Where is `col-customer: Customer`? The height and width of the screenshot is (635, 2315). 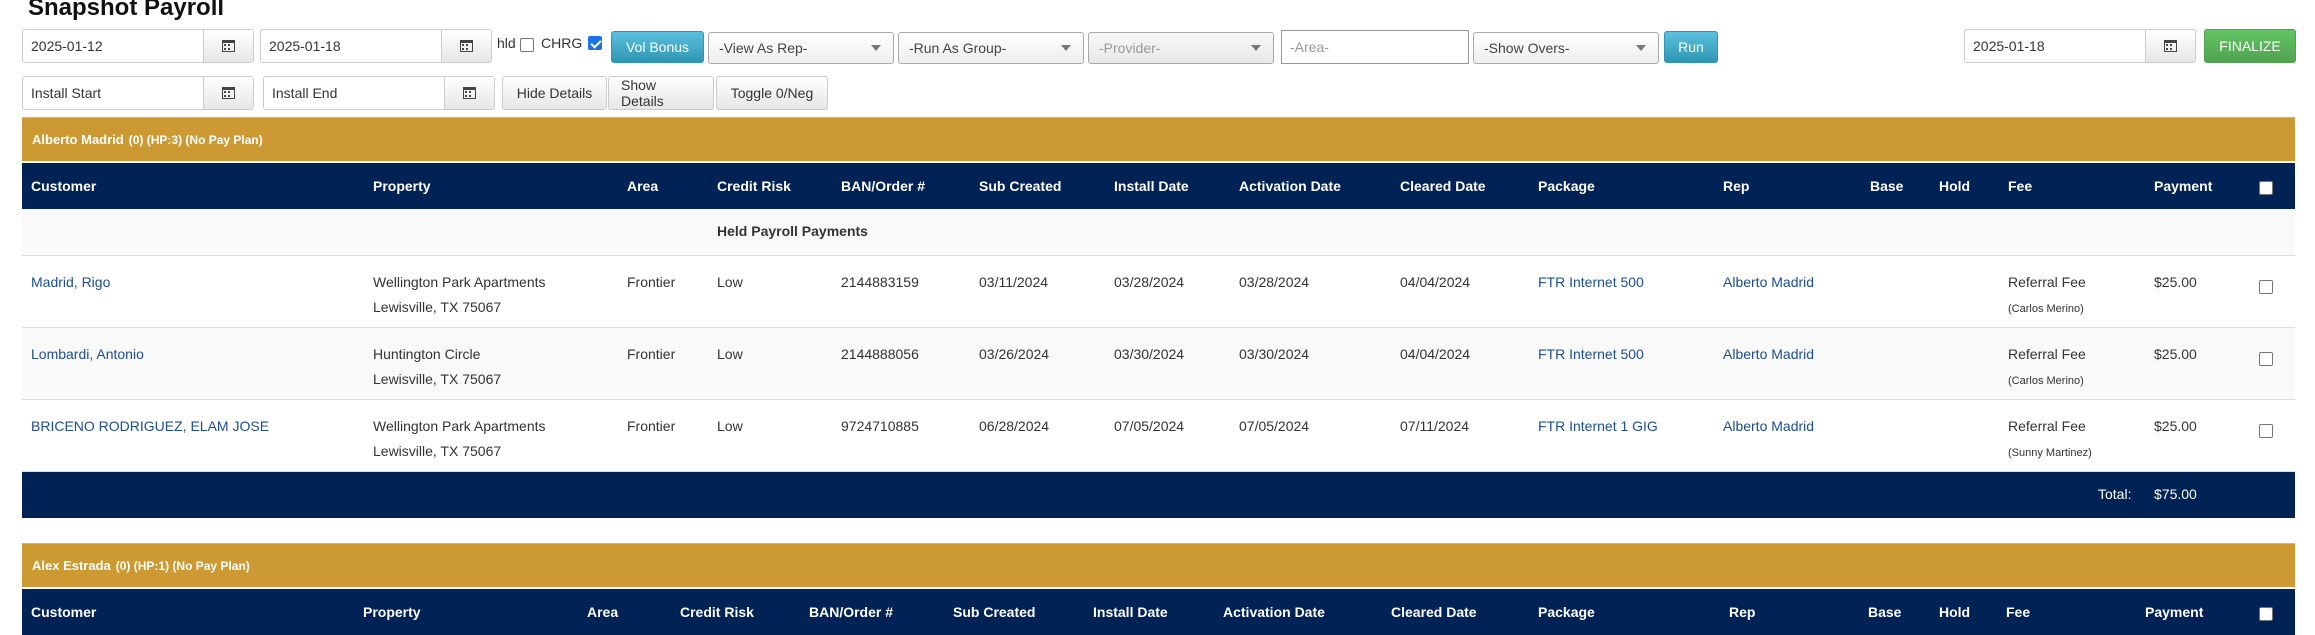 col-customer: Customer is located at coordinates (64, 186).